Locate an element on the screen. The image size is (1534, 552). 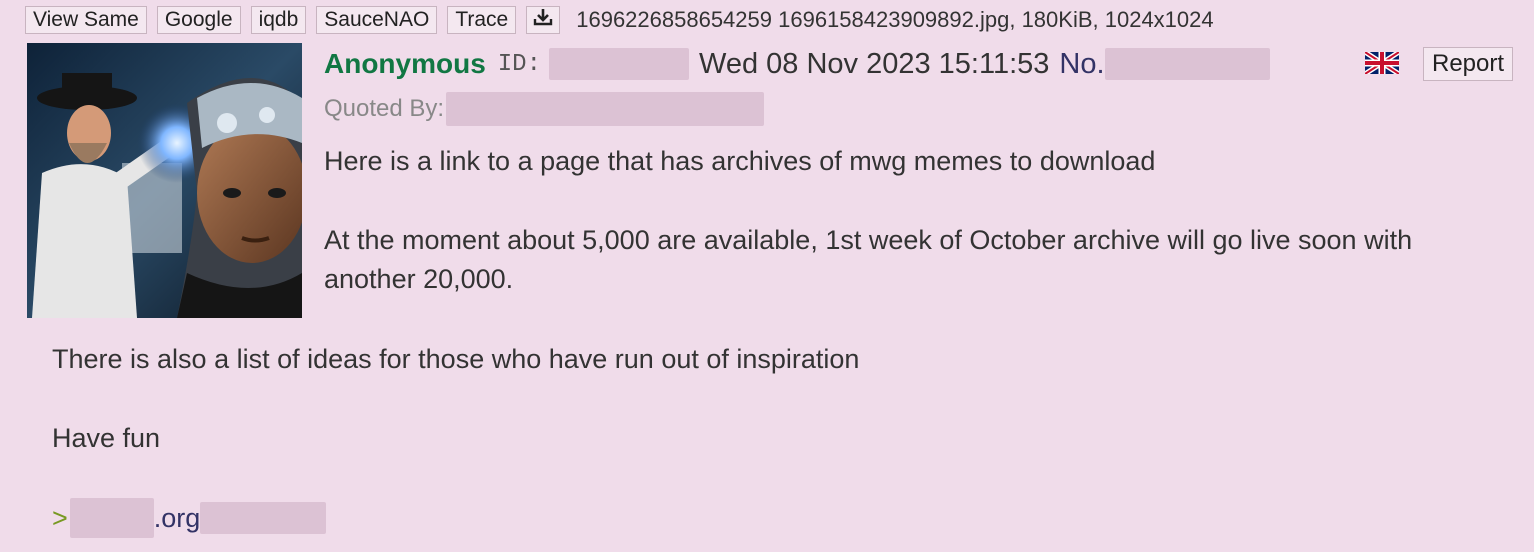
post-number-redacted is located at coordinates (1187, 64).